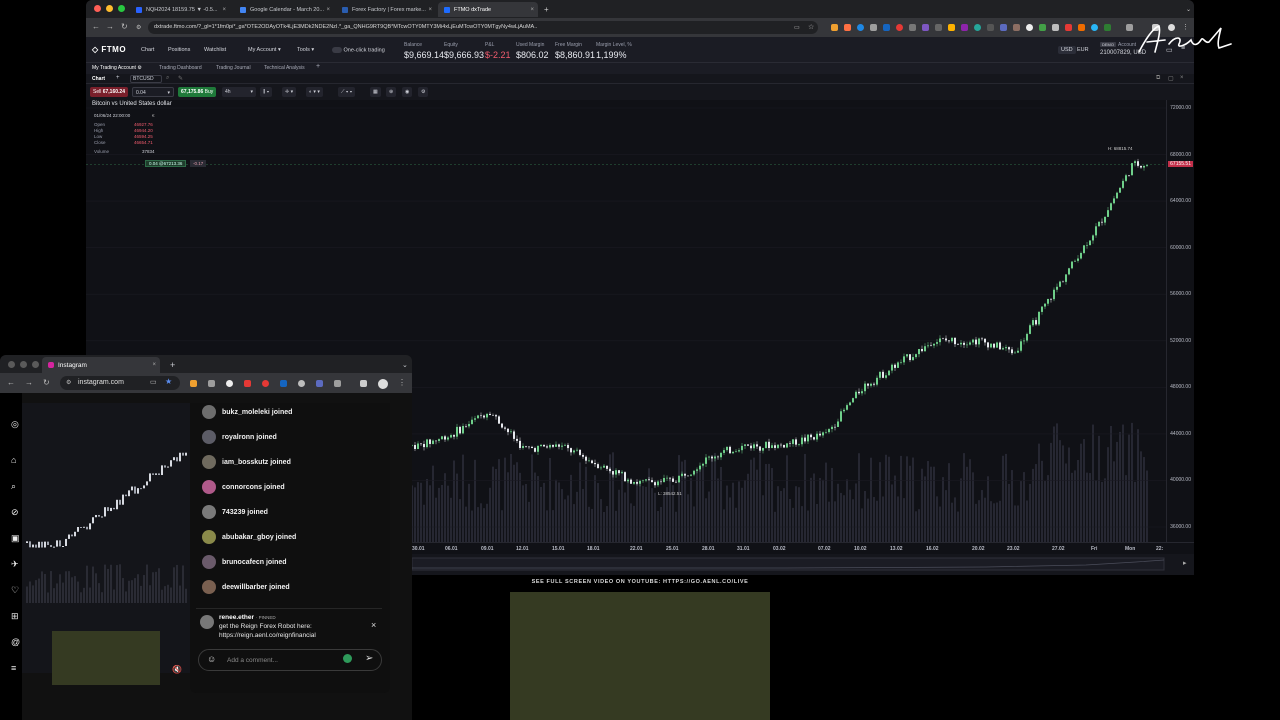 The width and height of the screenshot is (1280, 720). Describe the element at coordinates (168, 381) in the screenshot. I see `bookmark-star-icon: ★` at that location.